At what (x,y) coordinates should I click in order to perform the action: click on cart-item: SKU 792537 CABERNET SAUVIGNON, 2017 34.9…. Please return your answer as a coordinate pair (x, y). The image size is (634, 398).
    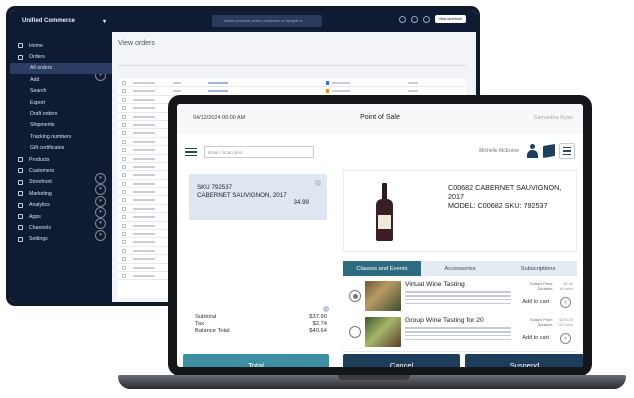
    Looking at the image, I should click on (258, 197).